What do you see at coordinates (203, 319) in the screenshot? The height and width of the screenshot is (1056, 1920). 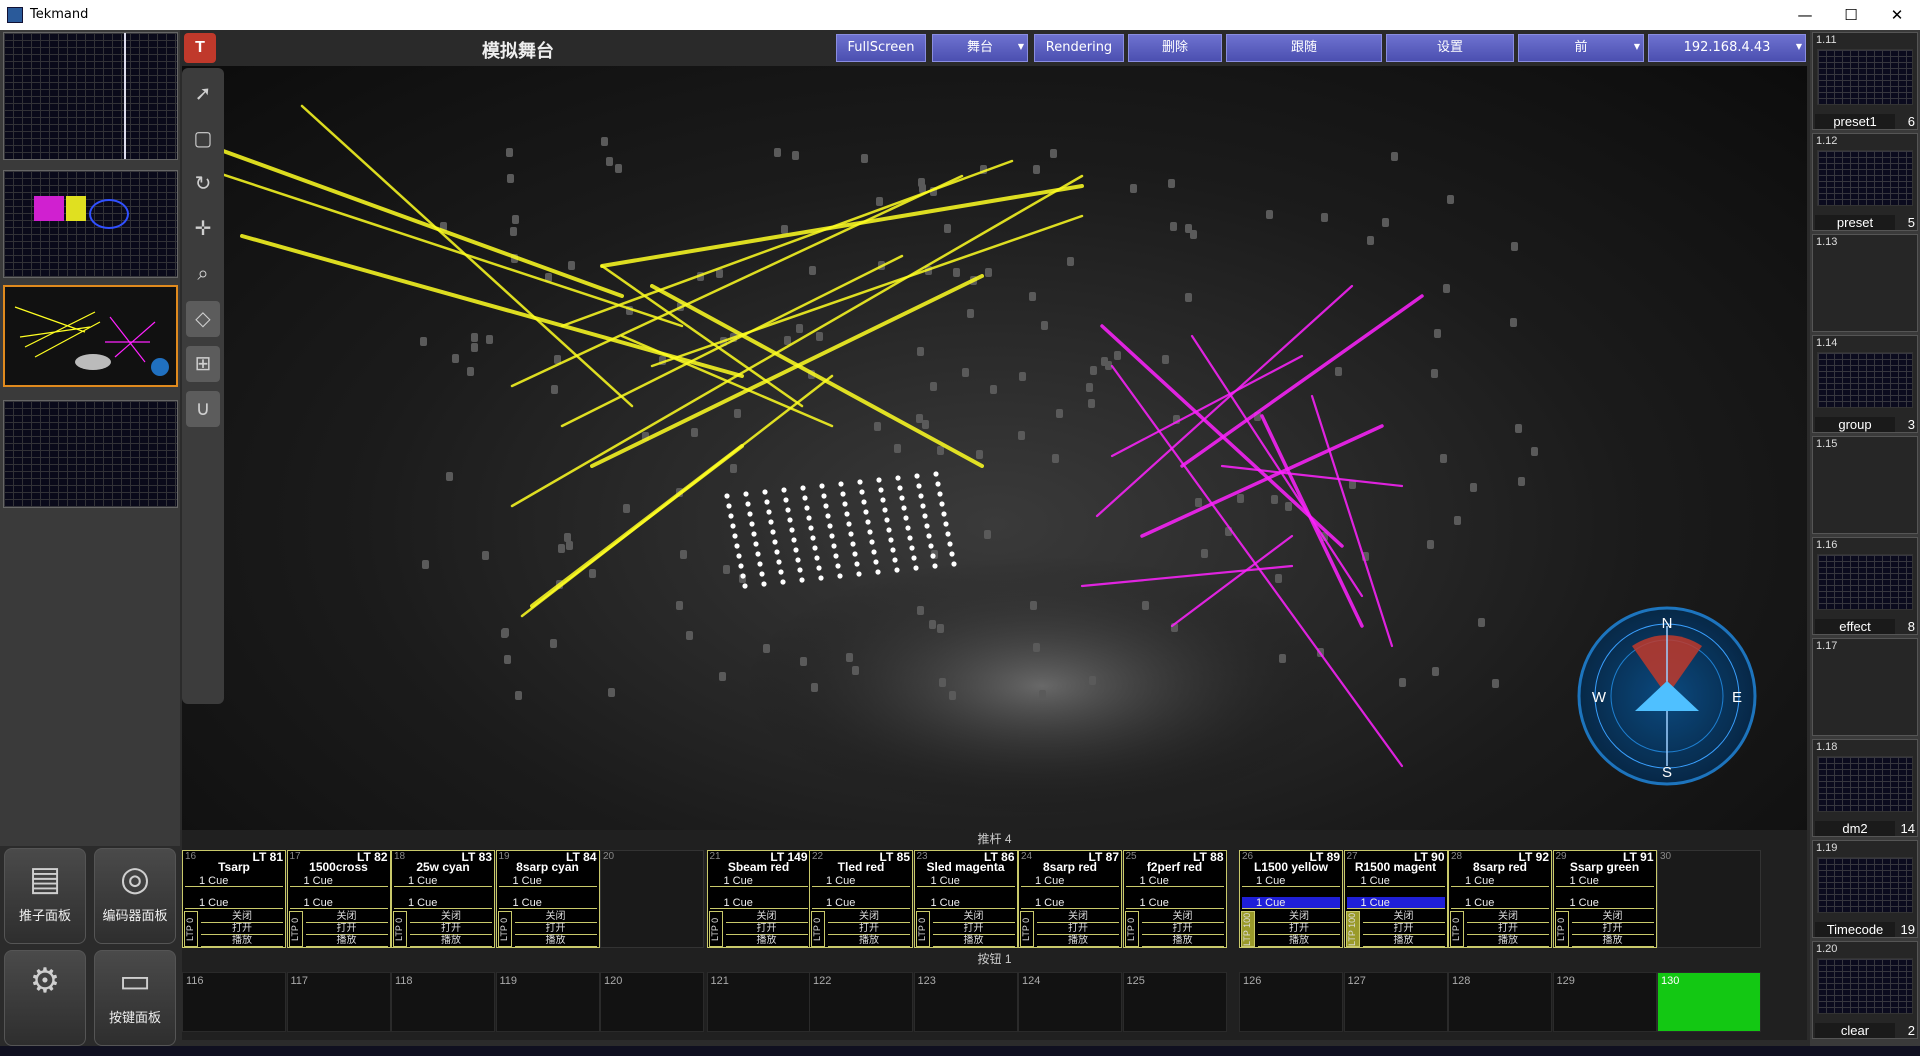 I see `floor-plane-tool: ◇` at bounding box center [203, 319].